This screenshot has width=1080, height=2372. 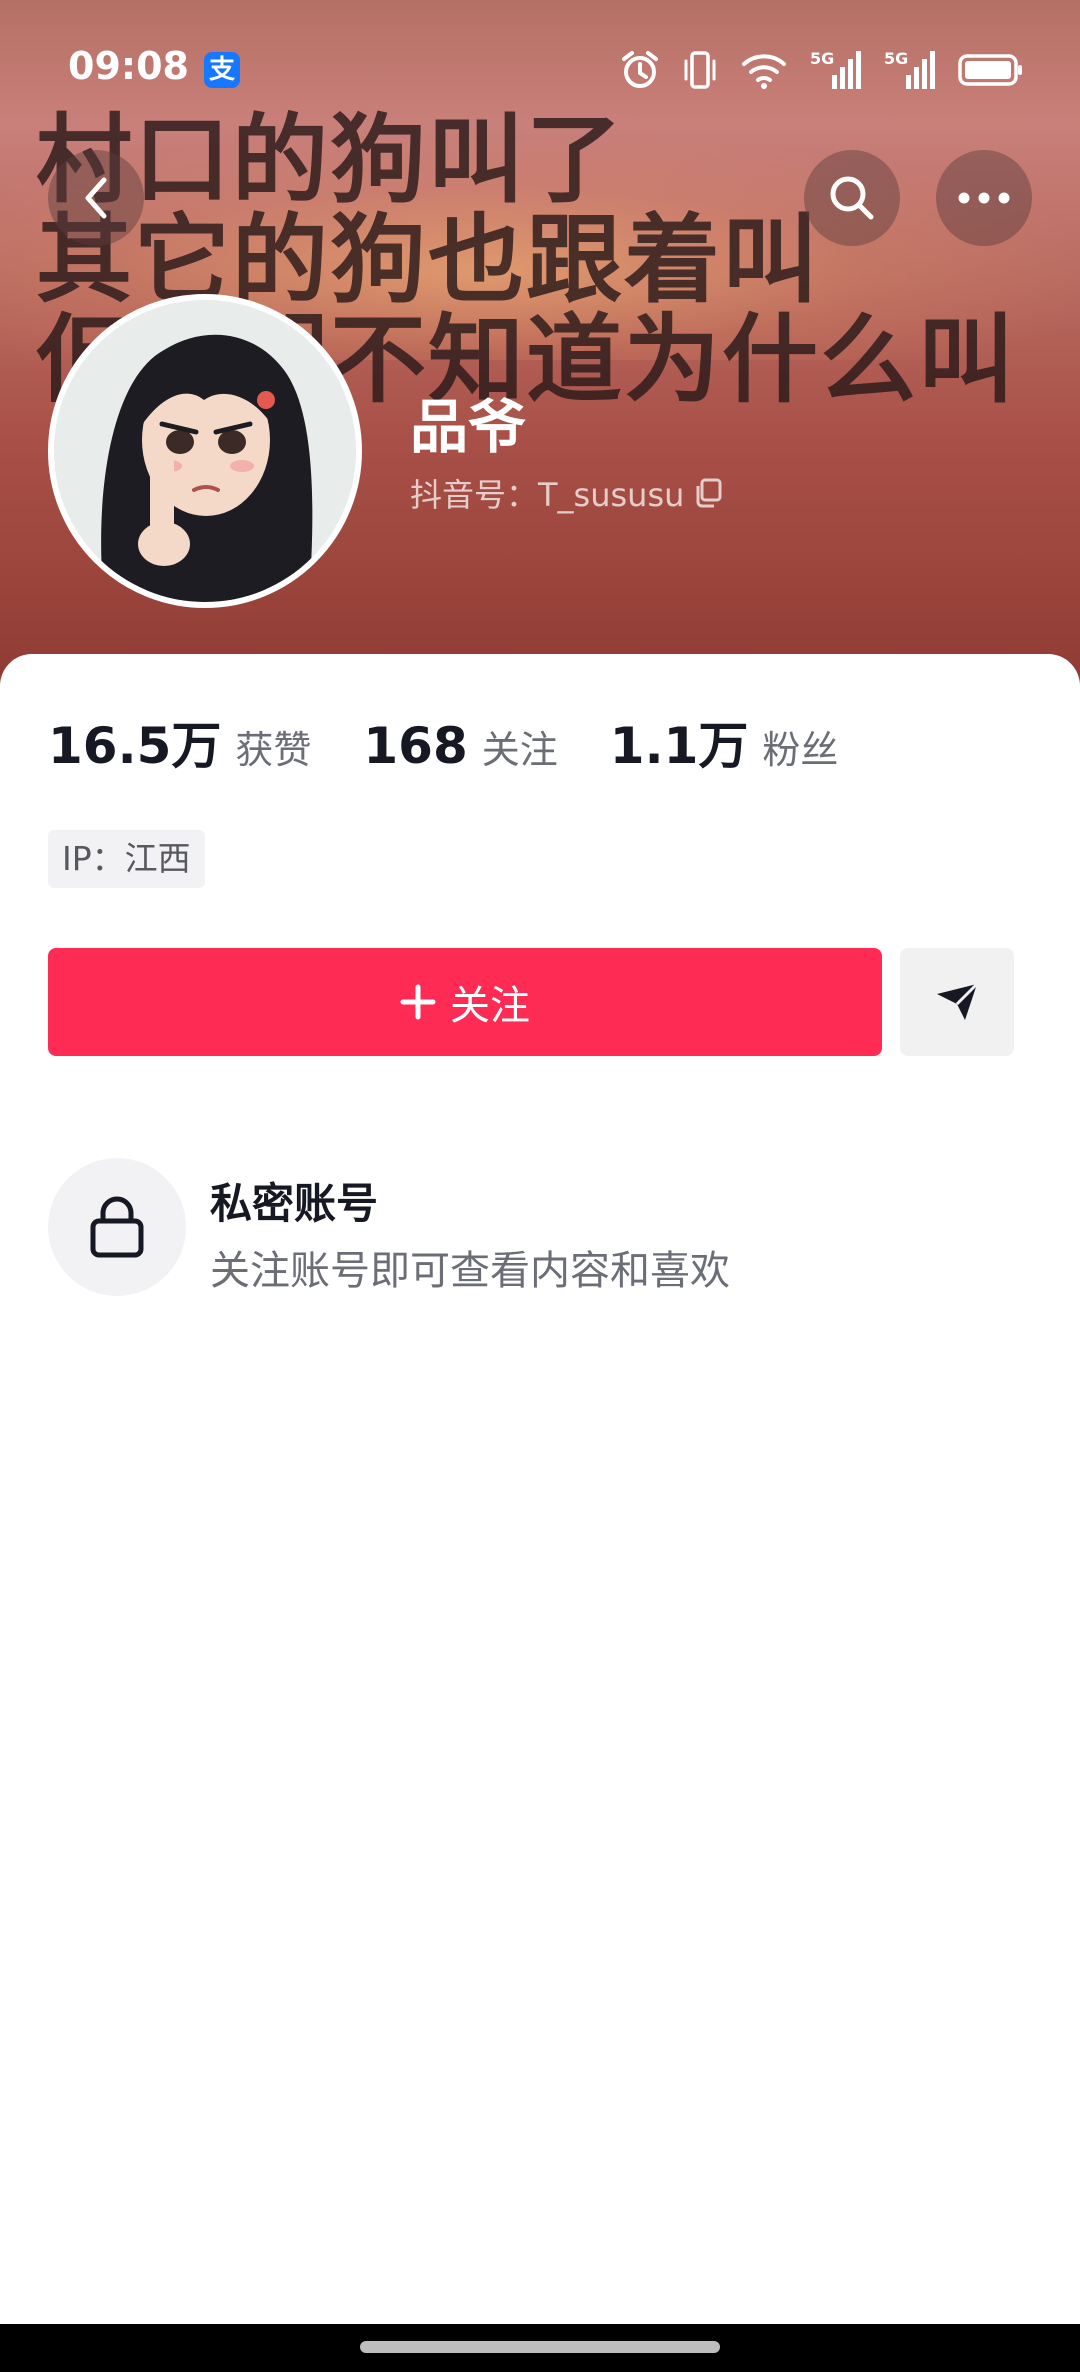 I want to click on battery-icon, so click(x=991, y=70).